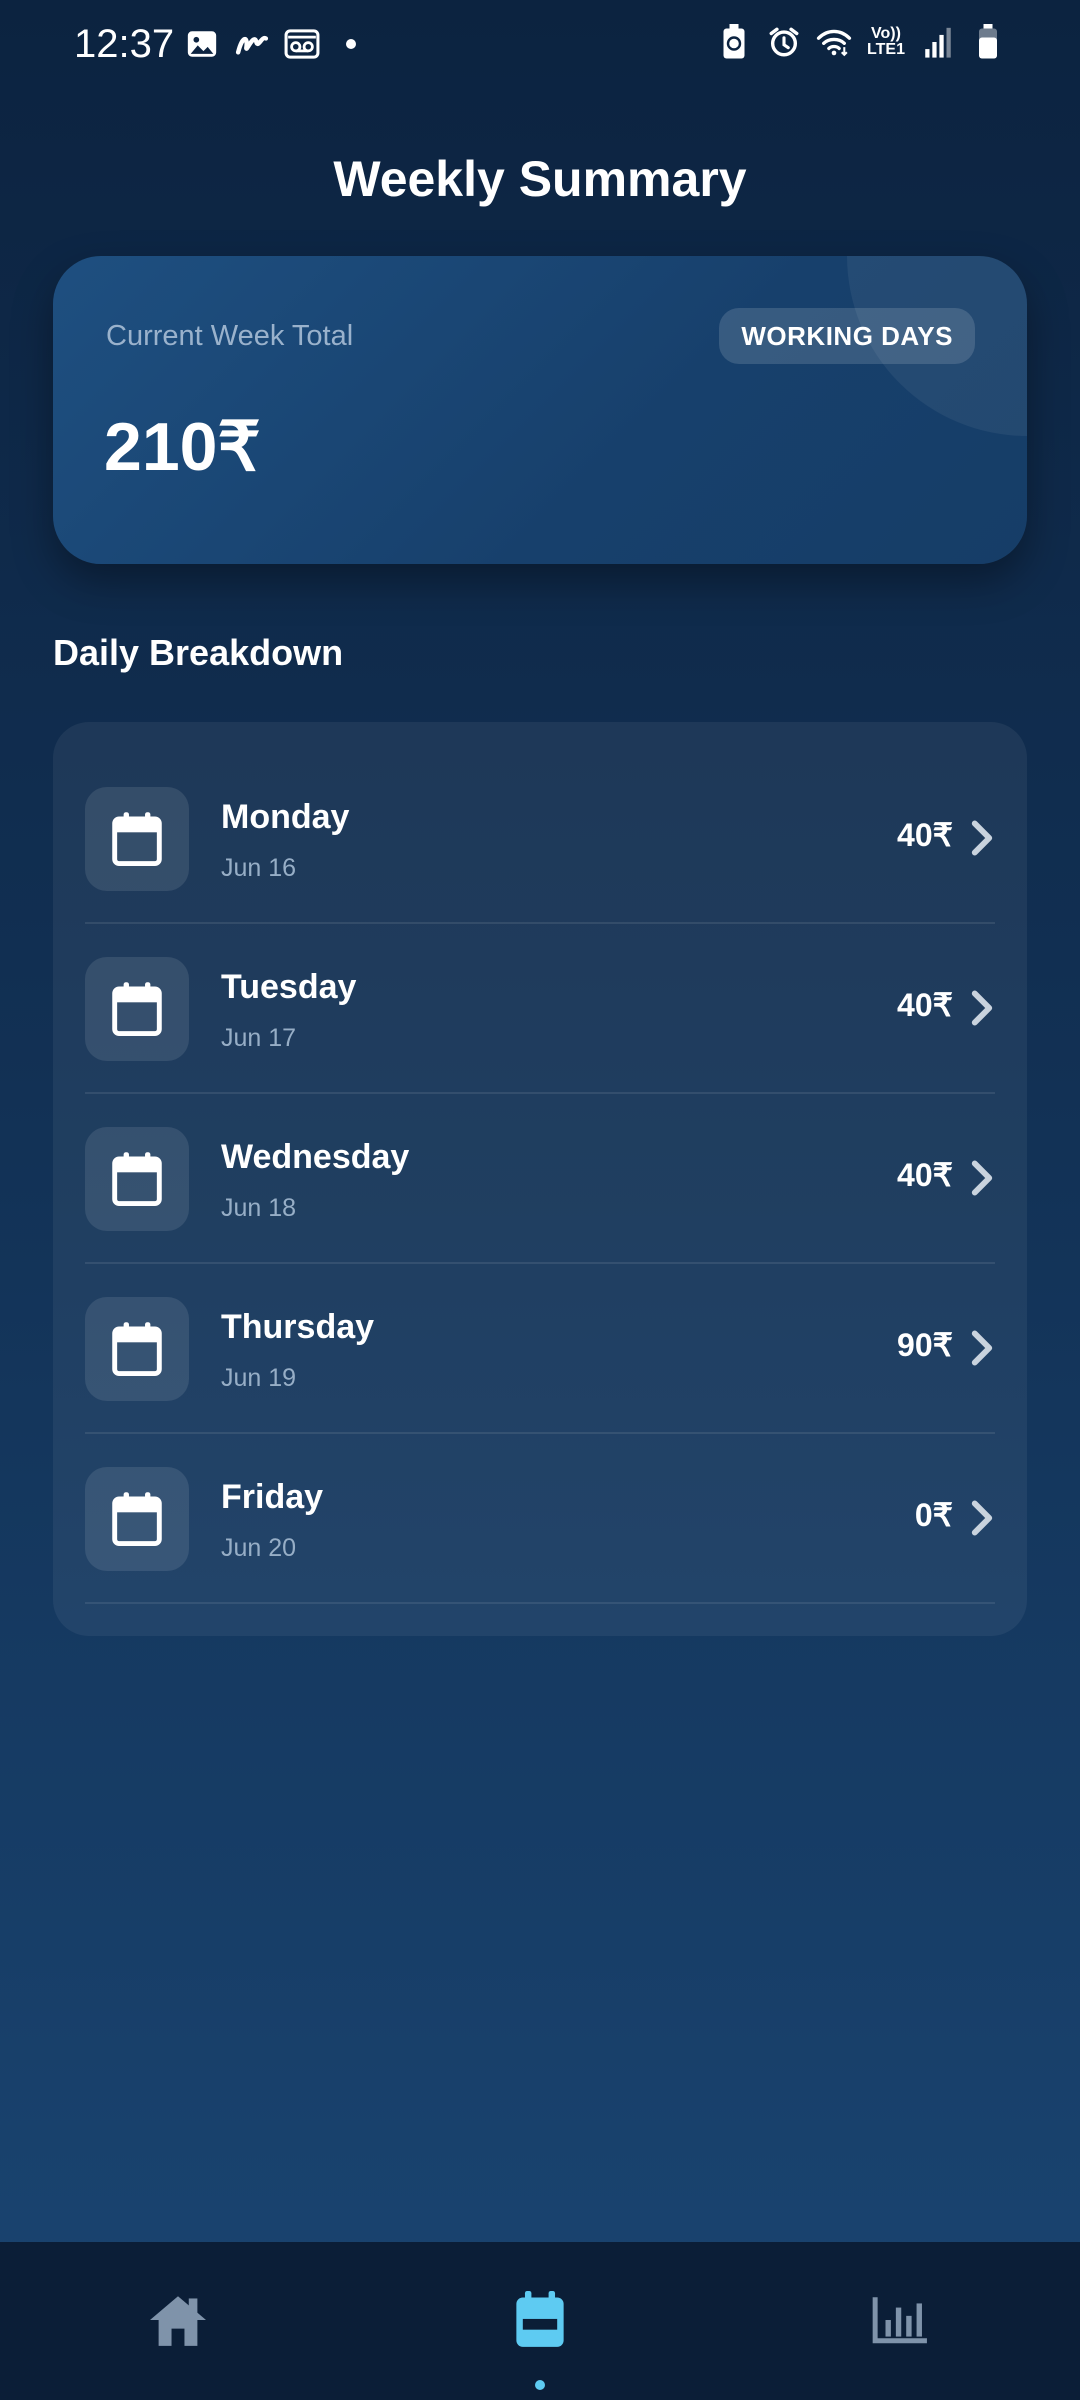  I want to click on day-row-thursday: Thursday Jun 19 90₹, so click(540, 1349).